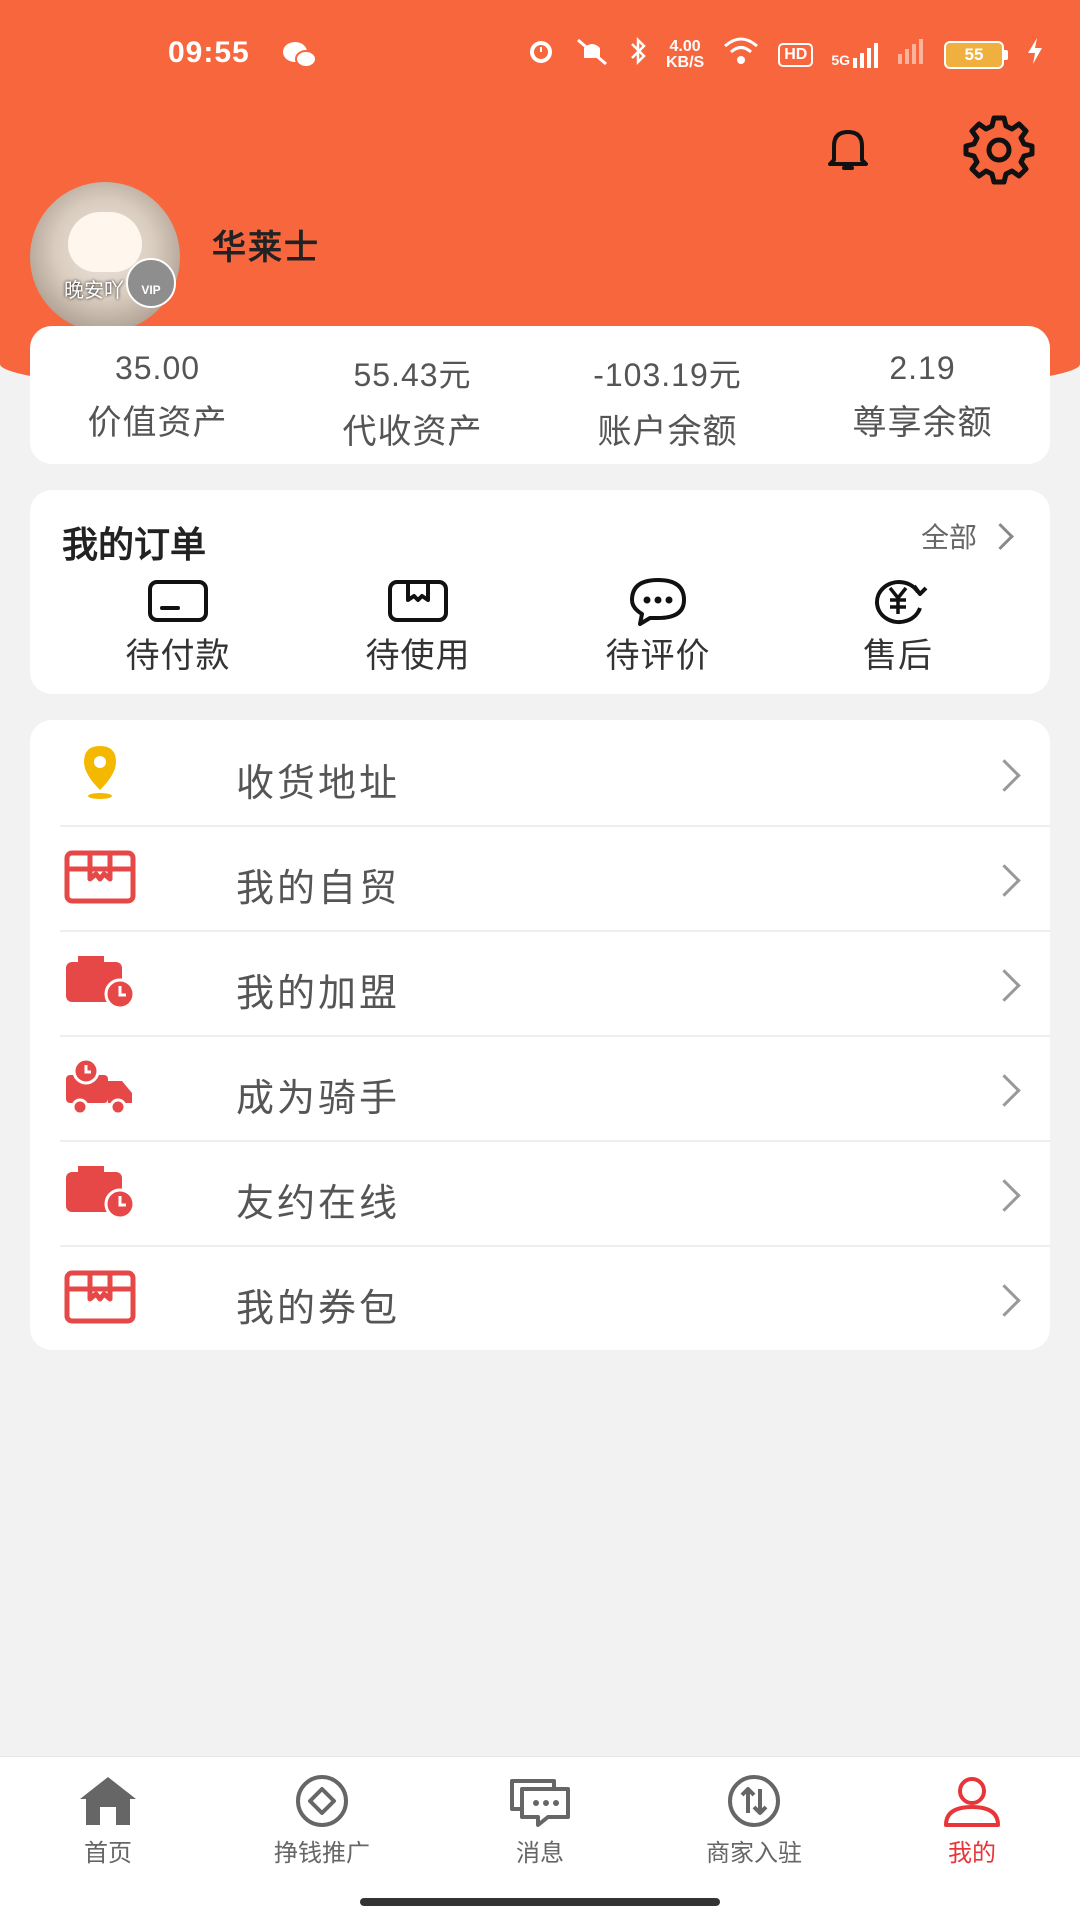 Image resolution: width=1080 pixels, height=1921 pixels. What do you see at coordinates (266, 248) in the screenshot?
I see `user-name: 华莱士` at bounding box center [266, 248].